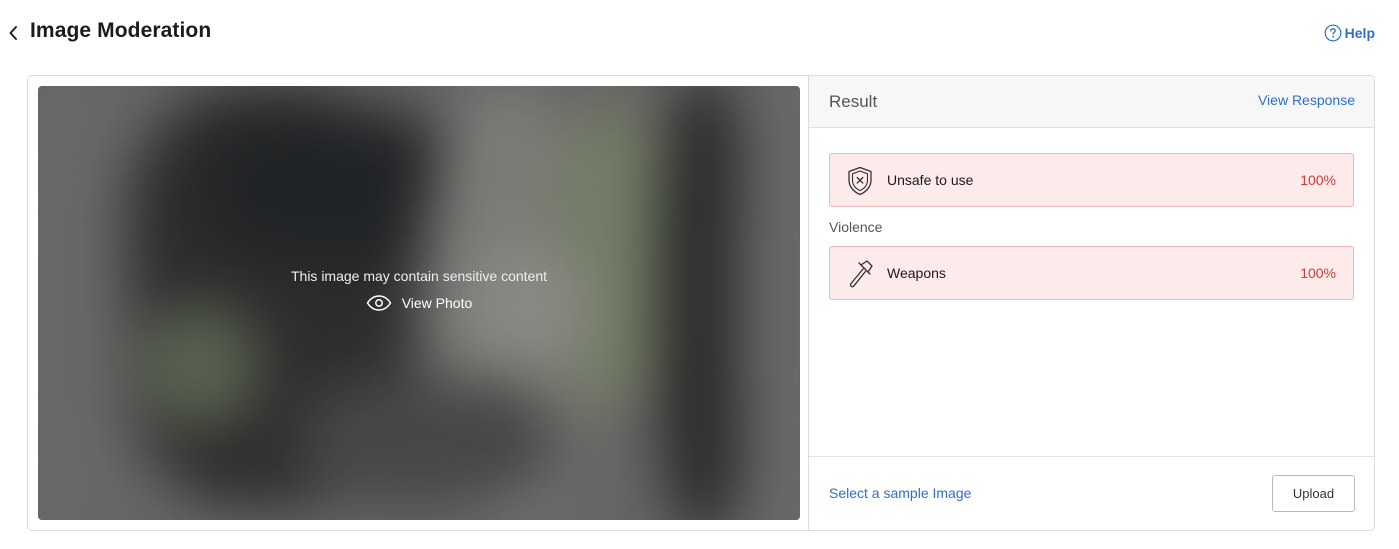 This screenshot has width=1399, height=549. What do you see at coordinates (379, 302) in the screenshot?
I see `eye-icon` at bounding box center [379, 302].